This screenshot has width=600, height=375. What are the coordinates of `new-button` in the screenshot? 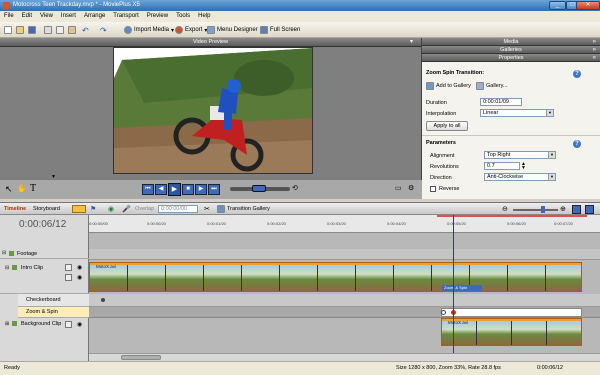 It's located at (8, 30).